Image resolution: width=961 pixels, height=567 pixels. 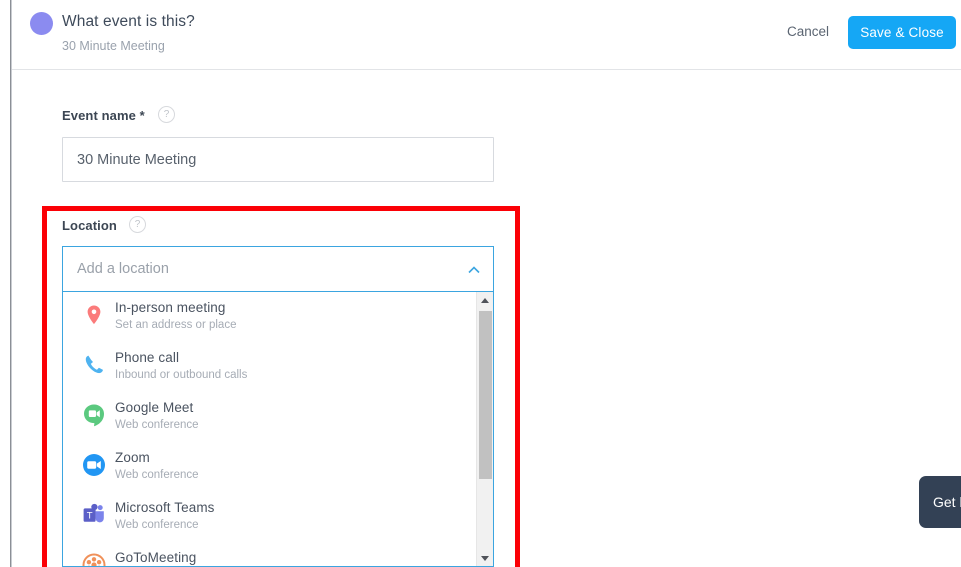 What do you see at coordinates (485, 300) in the screenshot?
I see `scroll-up-arrow-icon` at bounding box center [485, 300].